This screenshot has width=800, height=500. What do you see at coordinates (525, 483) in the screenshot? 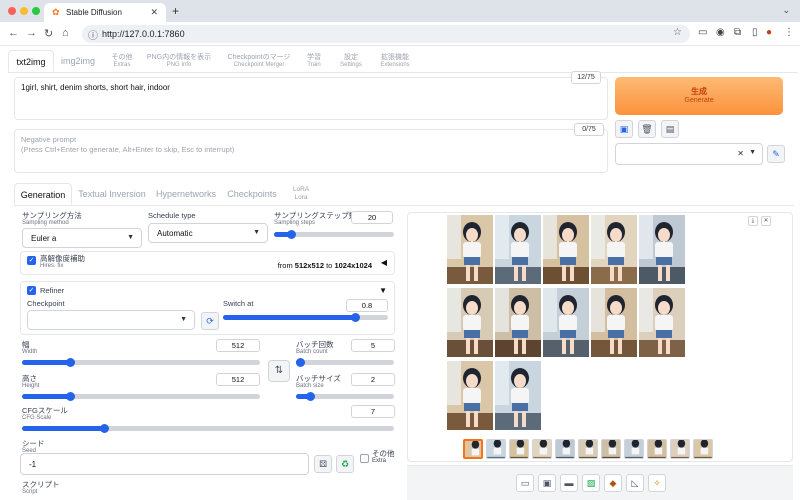
I see `open-folder-icon: ▭` at bounding box center [525, 483].